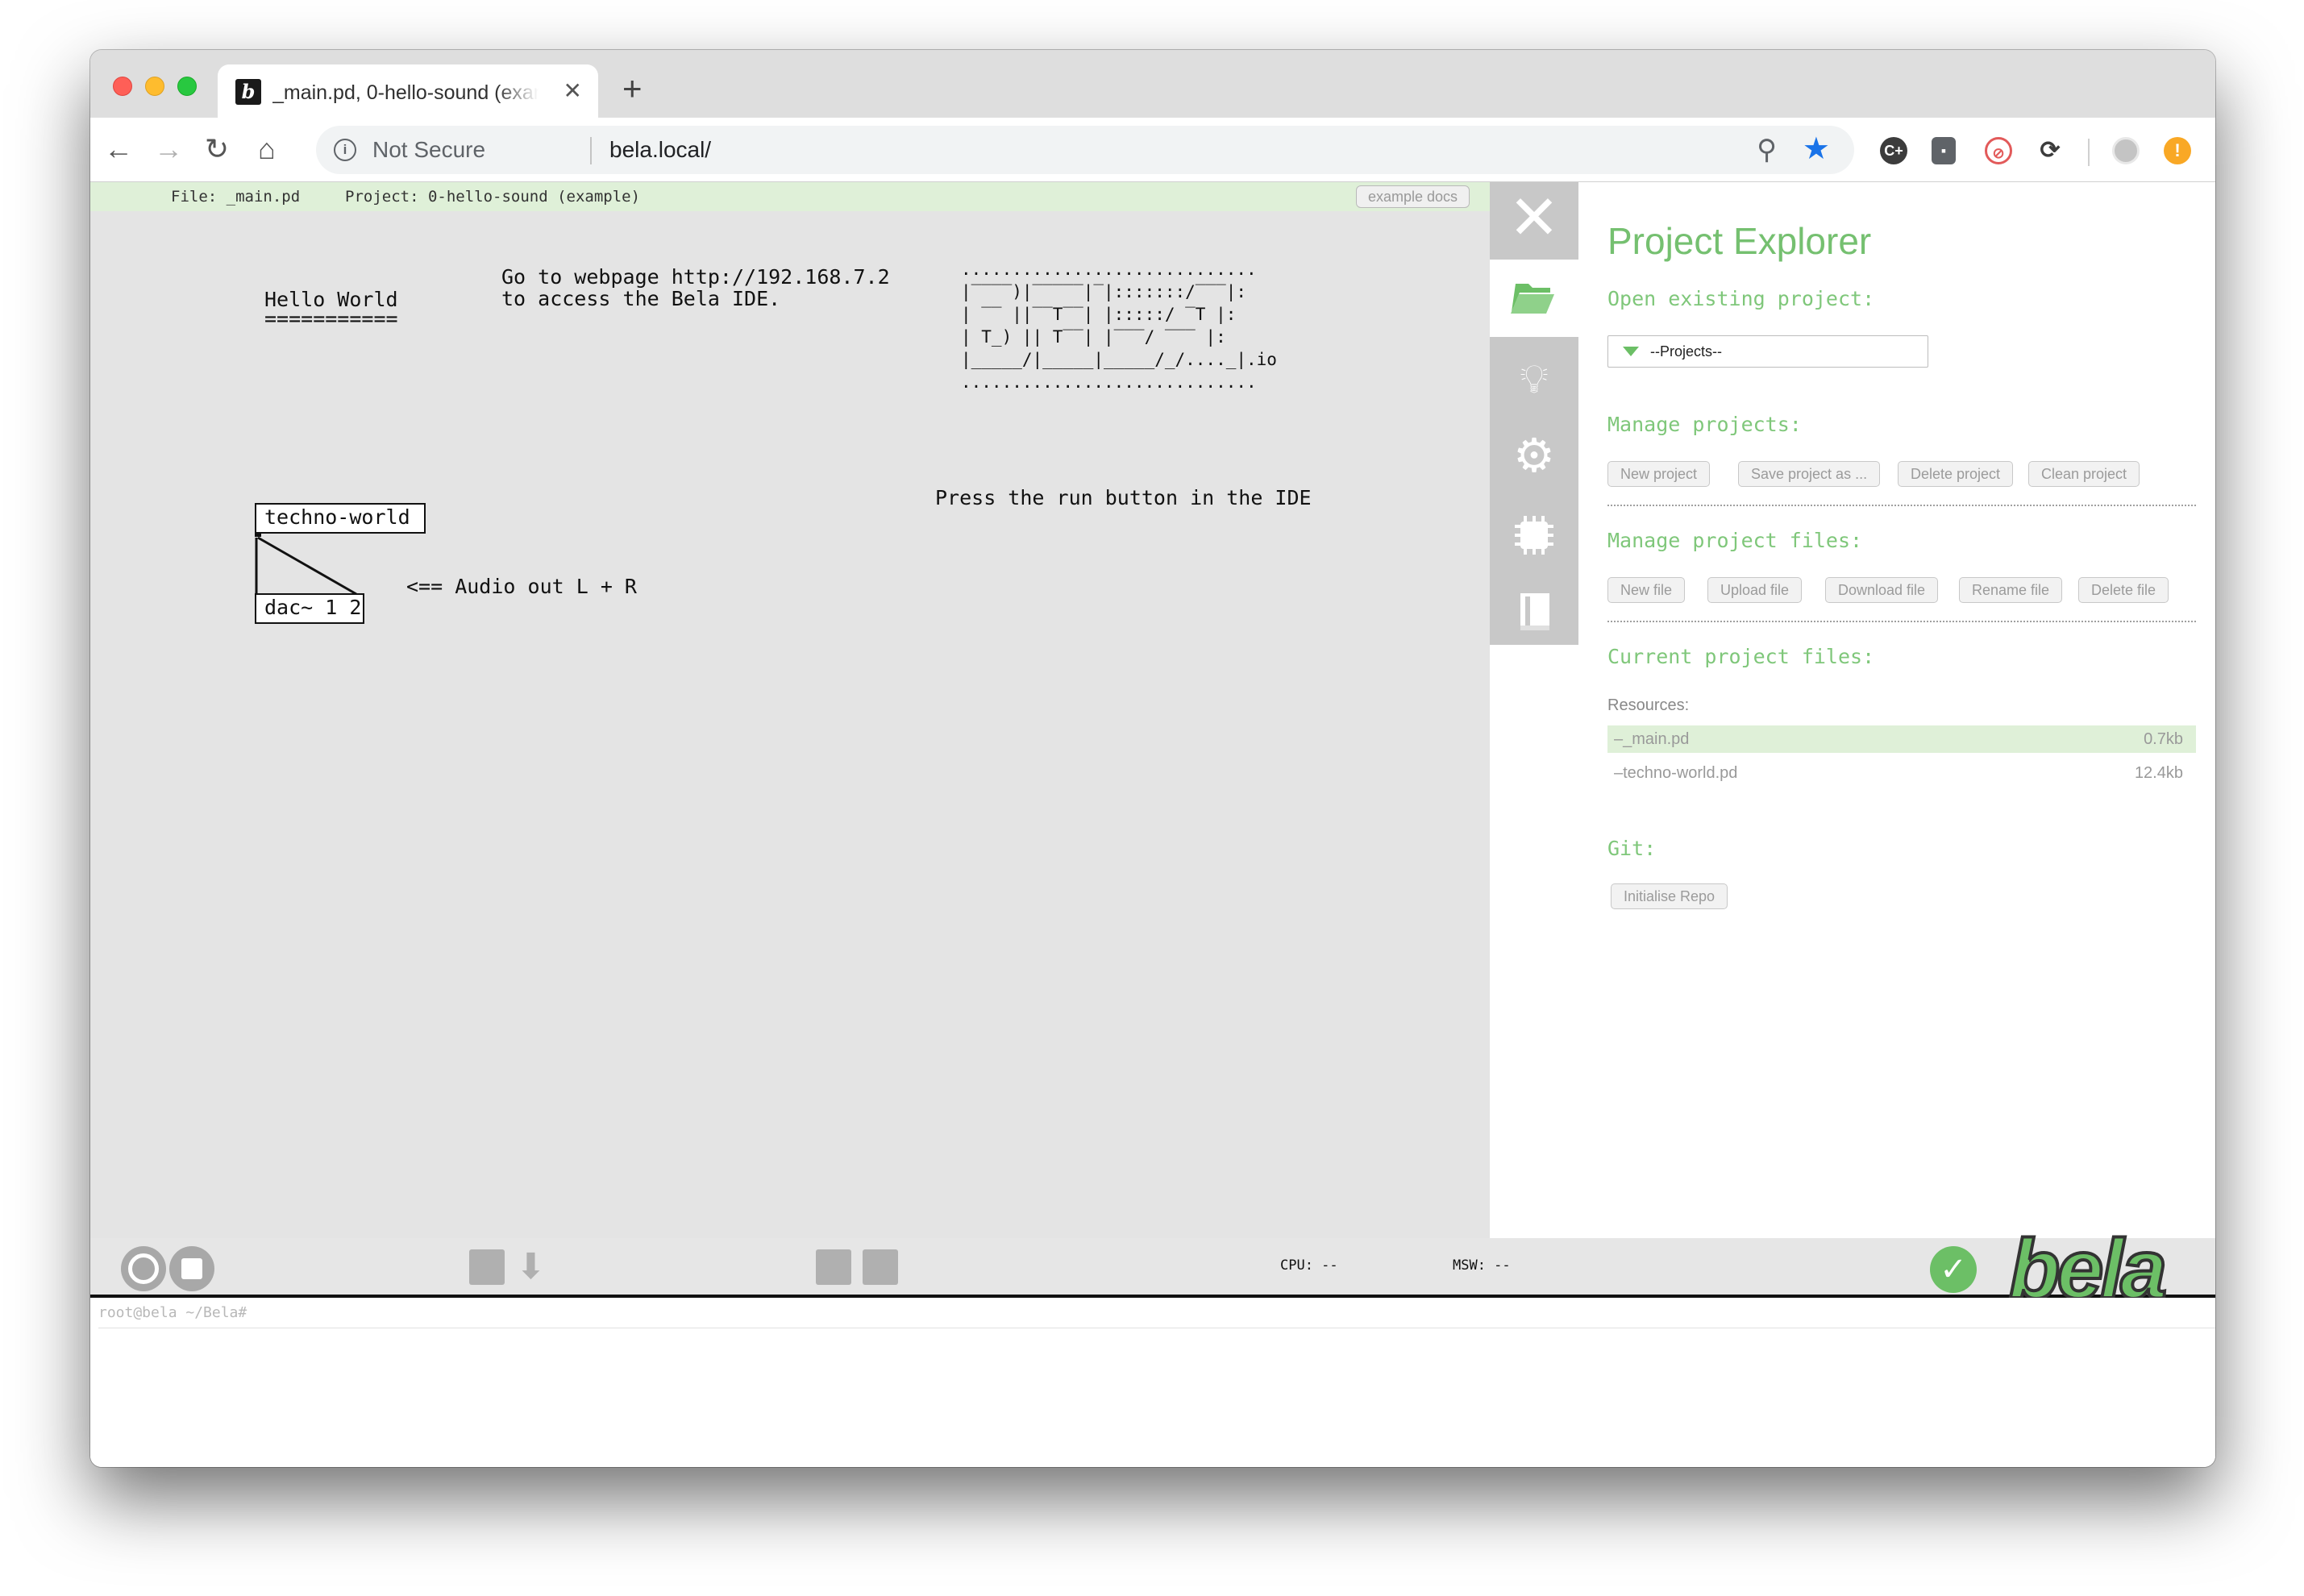 The height and width of the screenshot is (1596, 2304). I want to click on file-size: 12.4kb, so click(2158, 773).